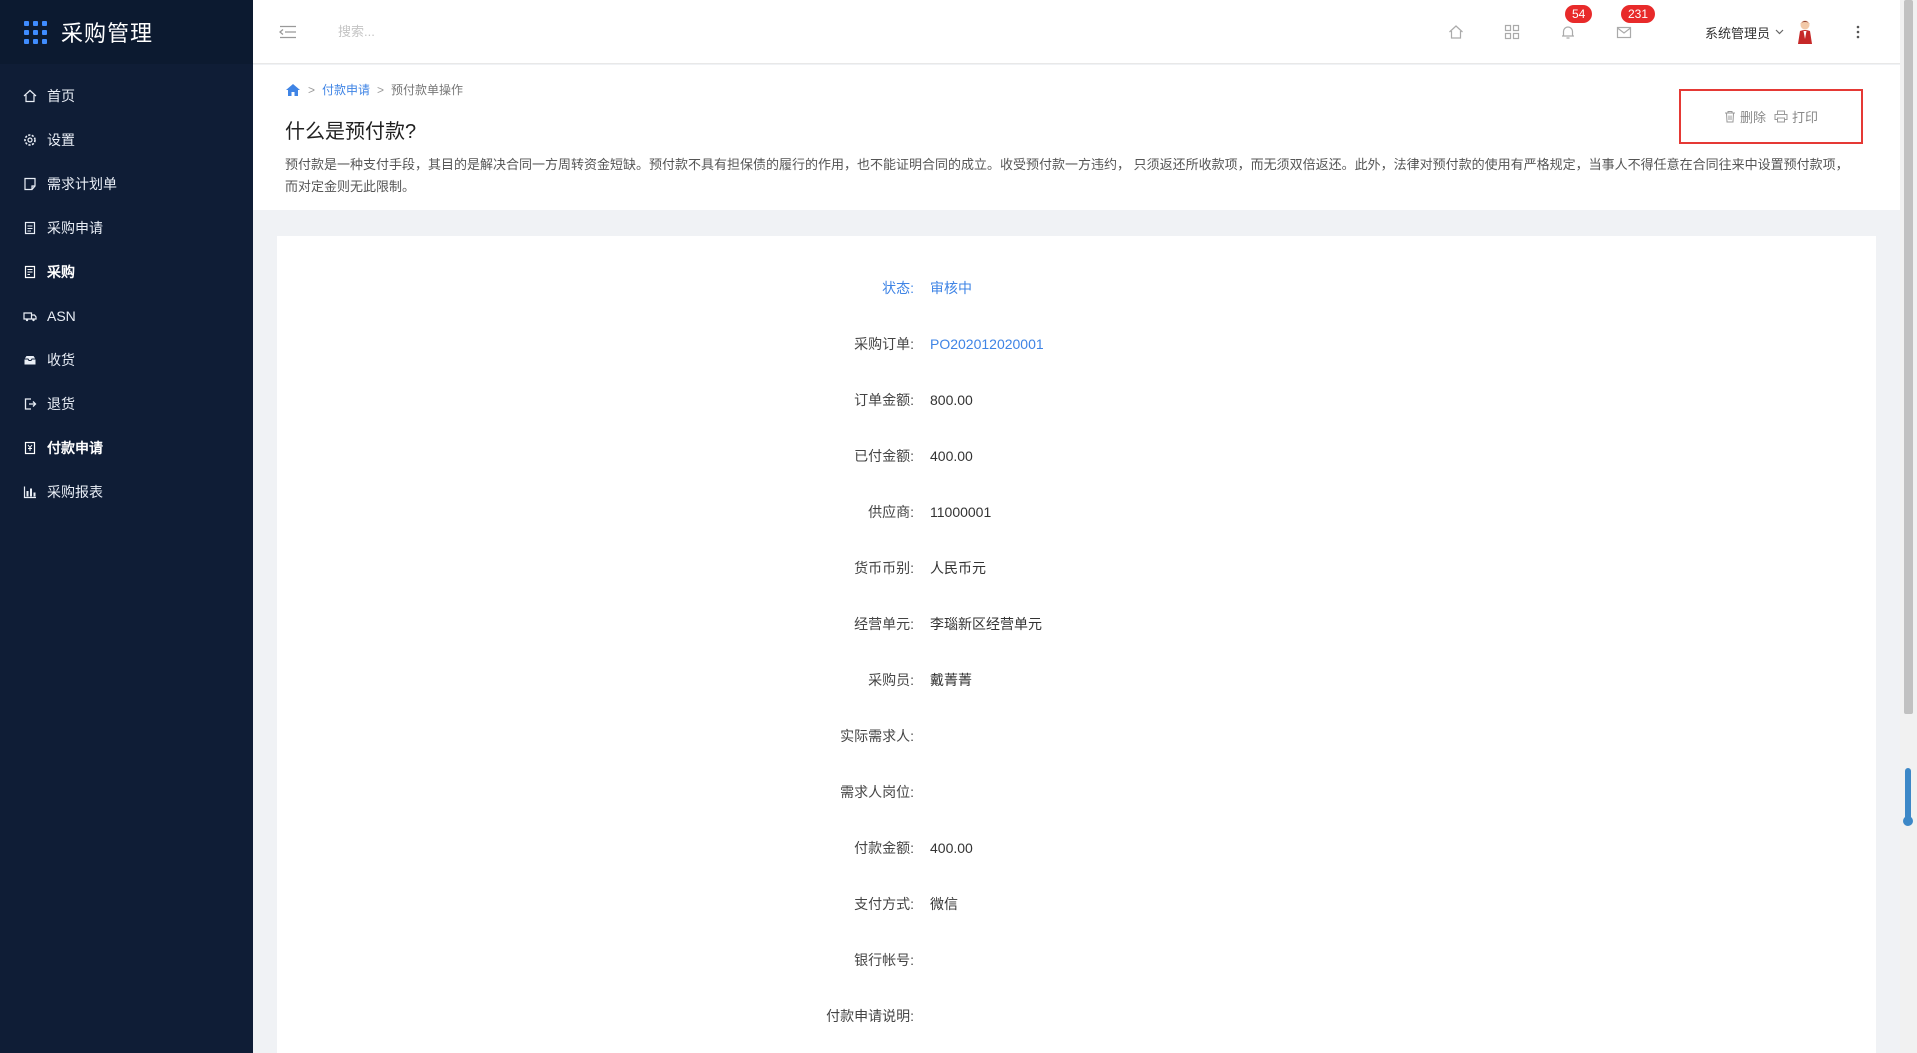 This screenshot has height=1053, width=1917. What do you see at coordinates (30, 492) in the screenshot?
I see `bar-chart-icon` at bounding box center [30, 492].